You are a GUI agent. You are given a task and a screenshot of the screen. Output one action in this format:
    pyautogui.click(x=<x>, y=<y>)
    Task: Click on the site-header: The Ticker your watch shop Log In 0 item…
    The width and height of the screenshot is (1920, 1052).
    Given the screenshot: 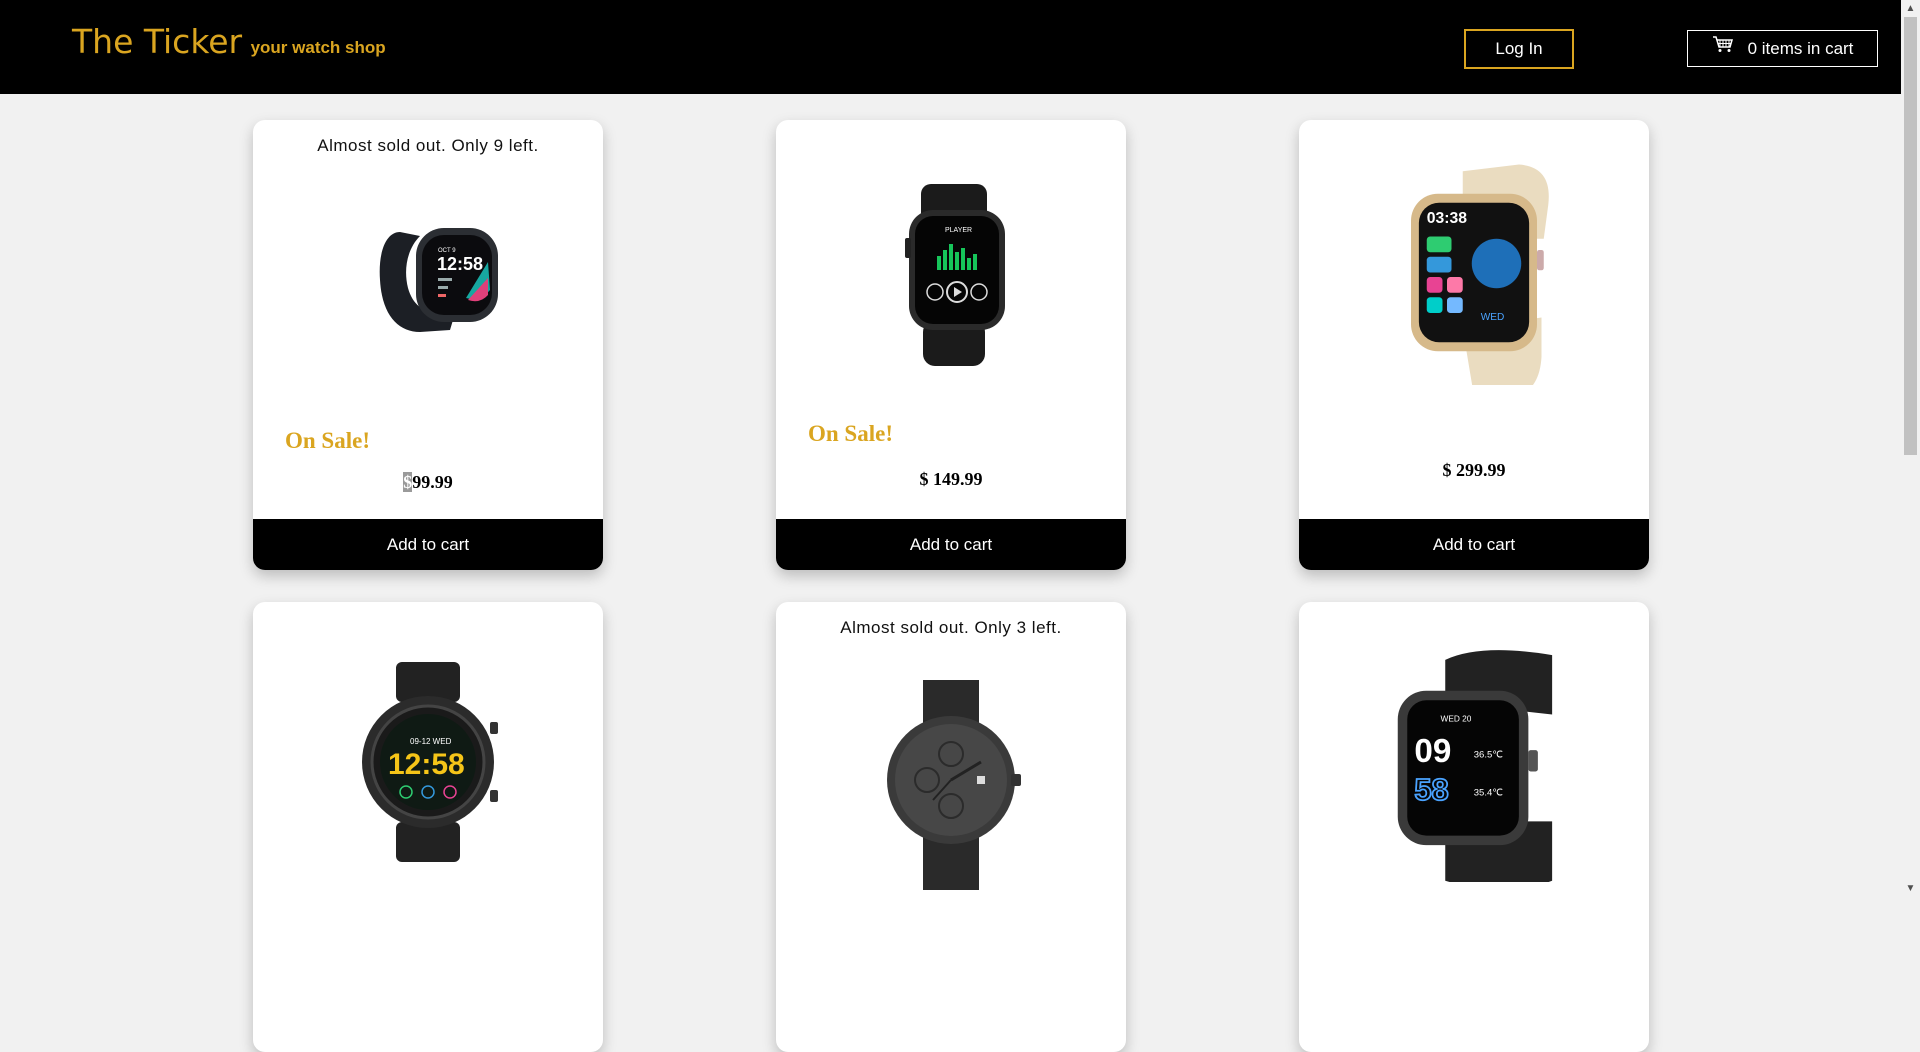 What is the action you would take?
    pyautogui.click(x=950, y=47)
    